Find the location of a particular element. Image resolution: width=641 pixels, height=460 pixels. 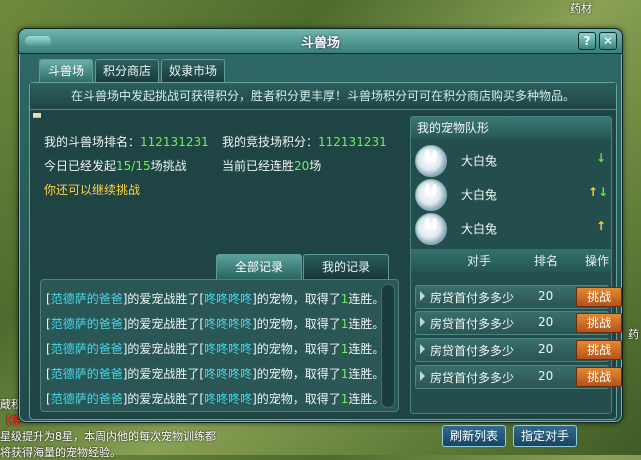

tab-arena: 斗兽场 is located at coordinates (66, 70).